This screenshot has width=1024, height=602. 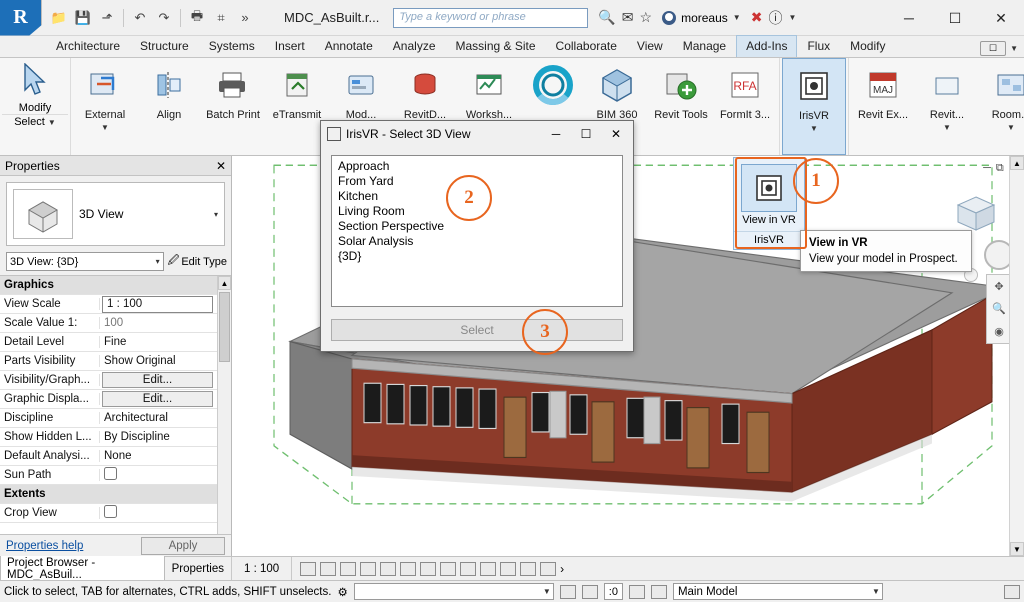 I want to click on list-item: Solar Analysis, so click(x=477, y=241).